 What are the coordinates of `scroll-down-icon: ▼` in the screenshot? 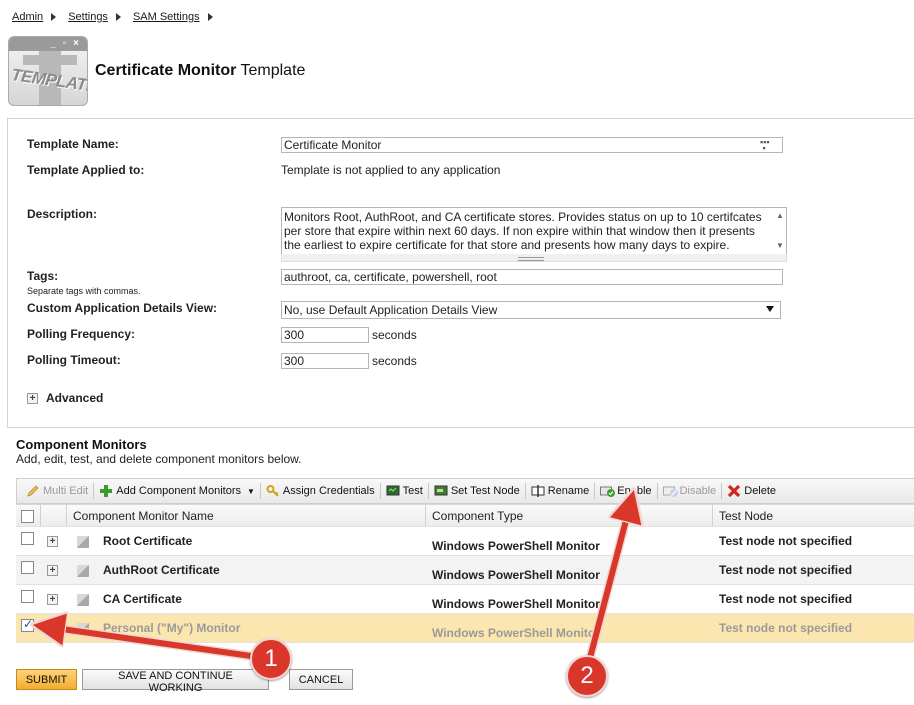 It's located at (780, 245).